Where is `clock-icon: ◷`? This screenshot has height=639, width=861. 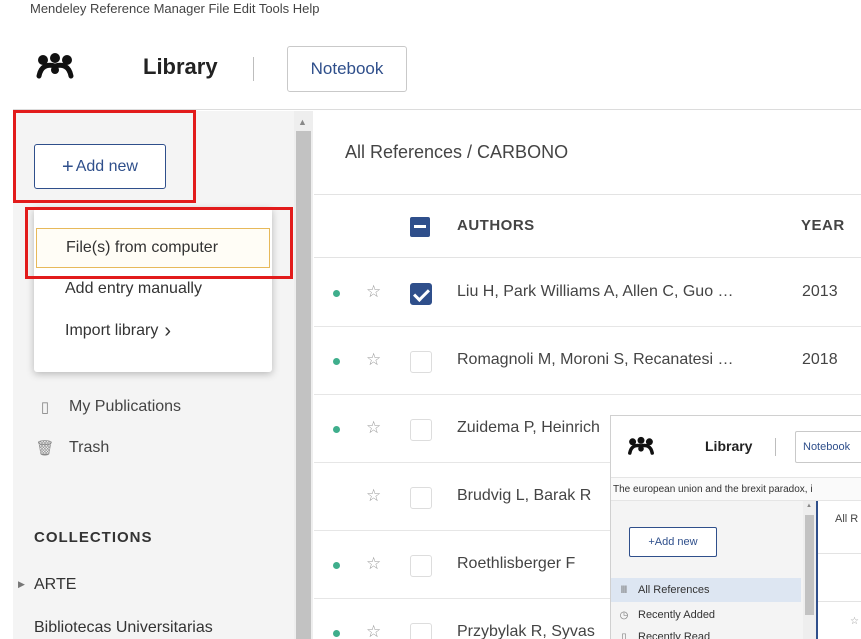
clock-icon: ◷ is located at coordinates (624, 615).